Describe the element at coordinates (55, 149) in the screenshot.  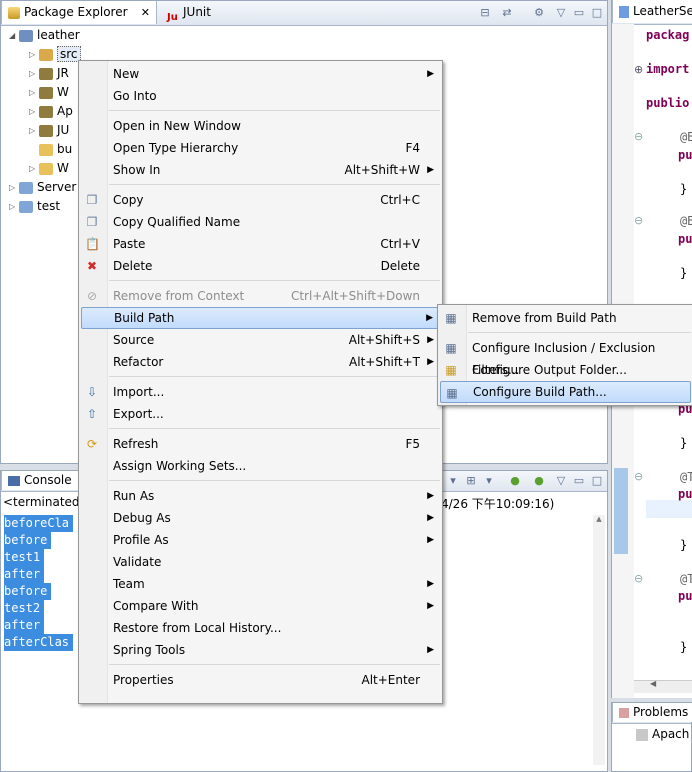
I see `tree-item-bu: bu` at that location.